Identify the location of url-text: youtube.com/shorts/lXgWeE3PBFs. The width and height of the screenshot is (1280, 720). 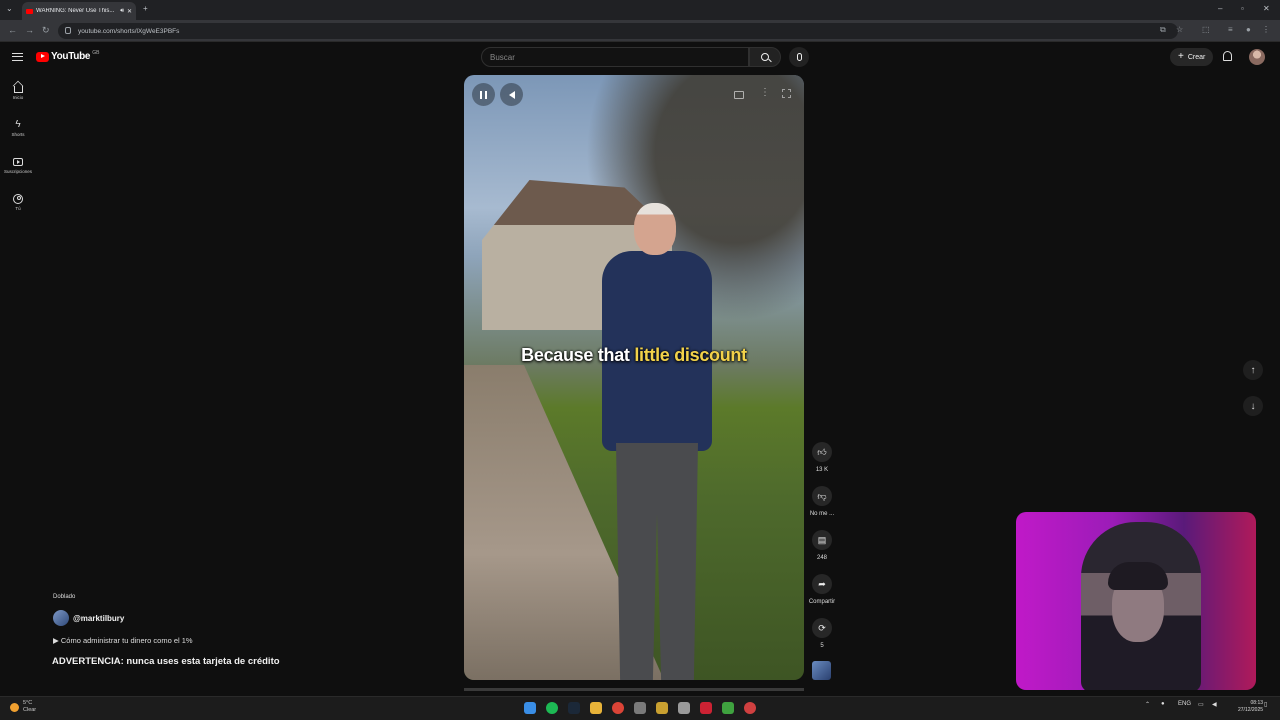
(129, 31).